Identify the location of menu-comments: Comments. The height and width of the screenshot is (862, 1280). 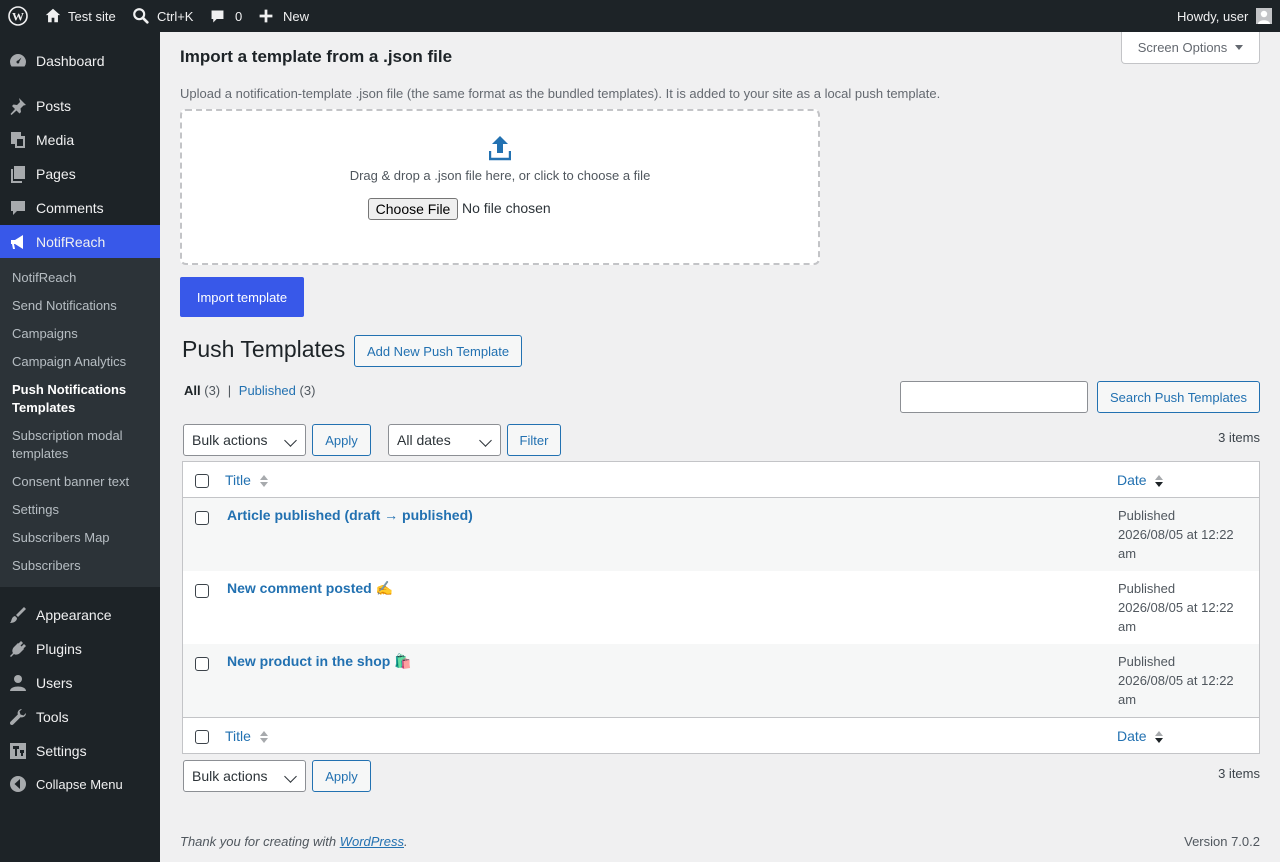
(80, 208).